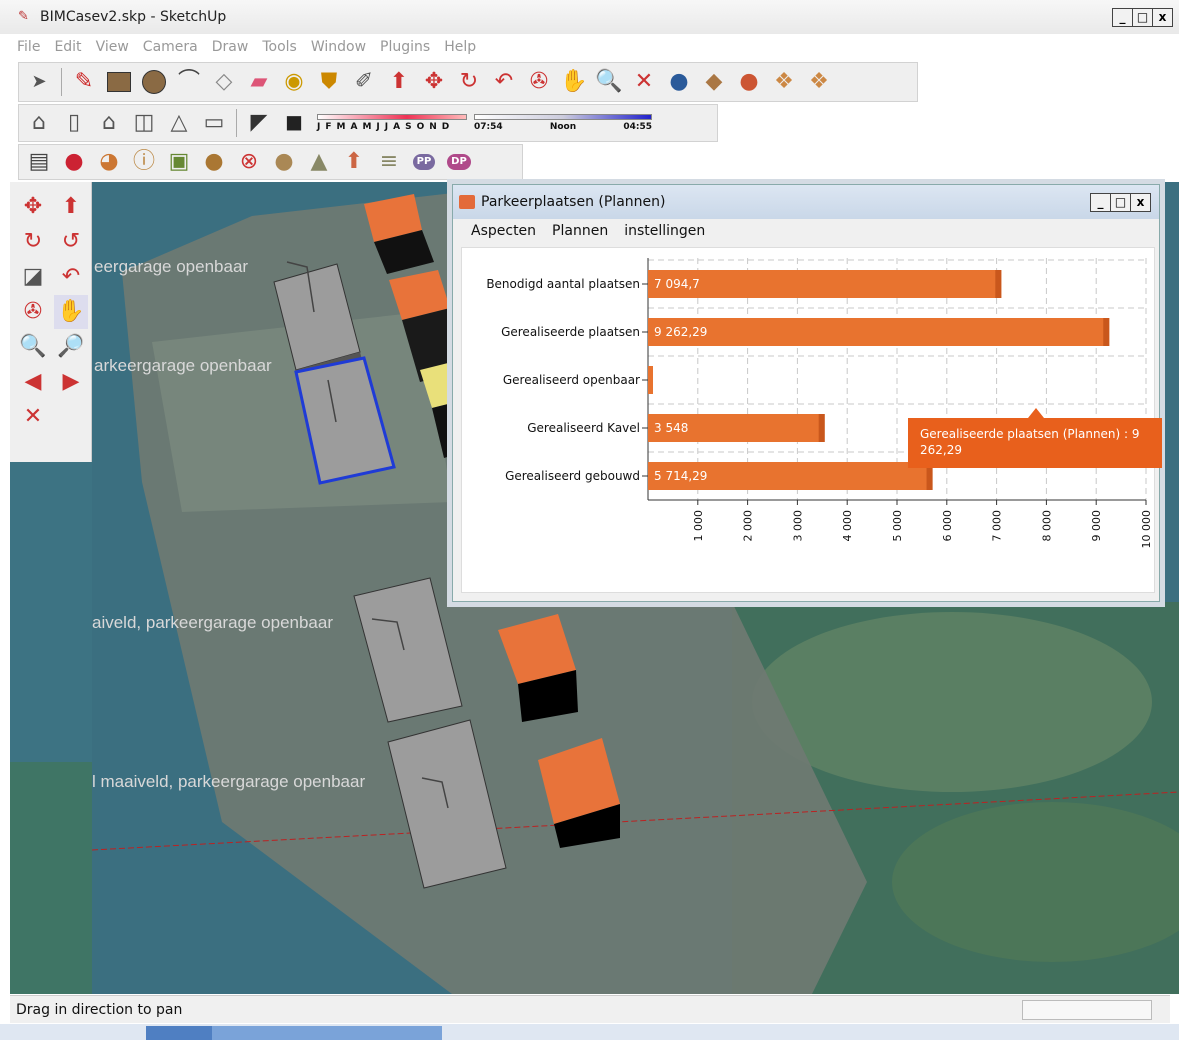  Describe the element at coordinates (1100, 202) in the screenshot. I see `dialog-minimize-button: _` at that location.